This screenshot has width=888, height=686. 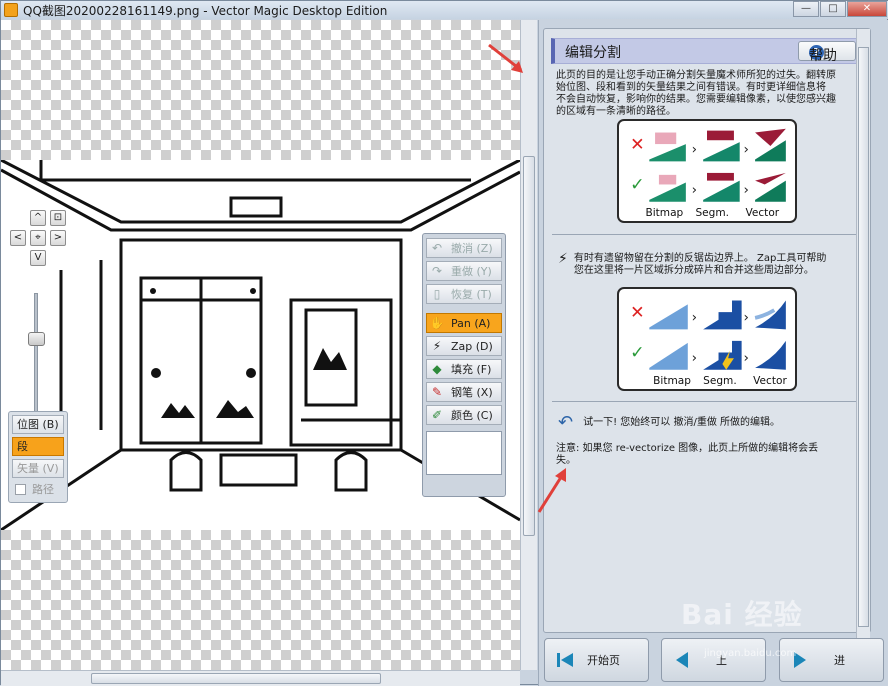 I want to click on eyedropper-icon: ✐, so click(x=437, y=415).